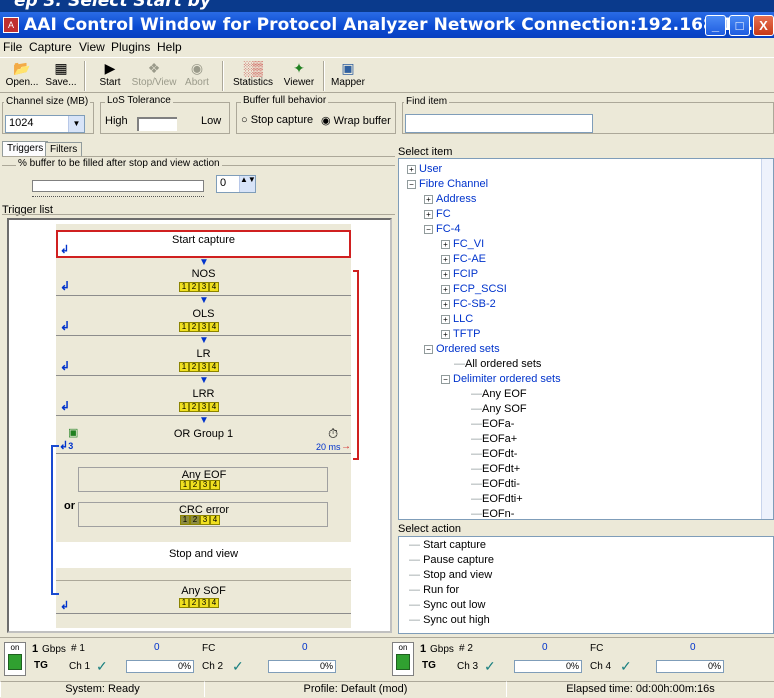  I want to click on menu-file: File, so click(12, 47).